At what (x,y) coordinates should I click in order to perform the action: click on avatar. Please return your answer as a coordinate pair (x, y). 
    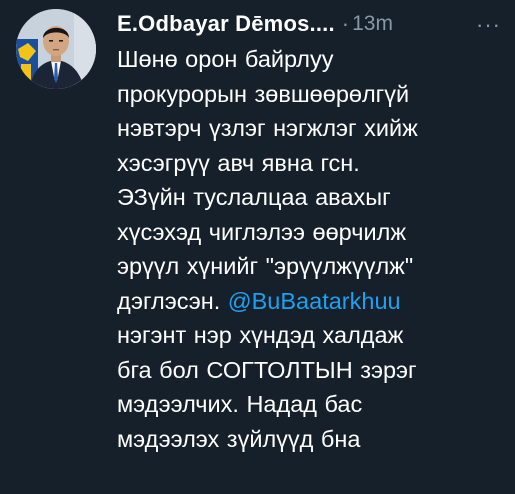
    Looking at the image, I should click on (56, 49).